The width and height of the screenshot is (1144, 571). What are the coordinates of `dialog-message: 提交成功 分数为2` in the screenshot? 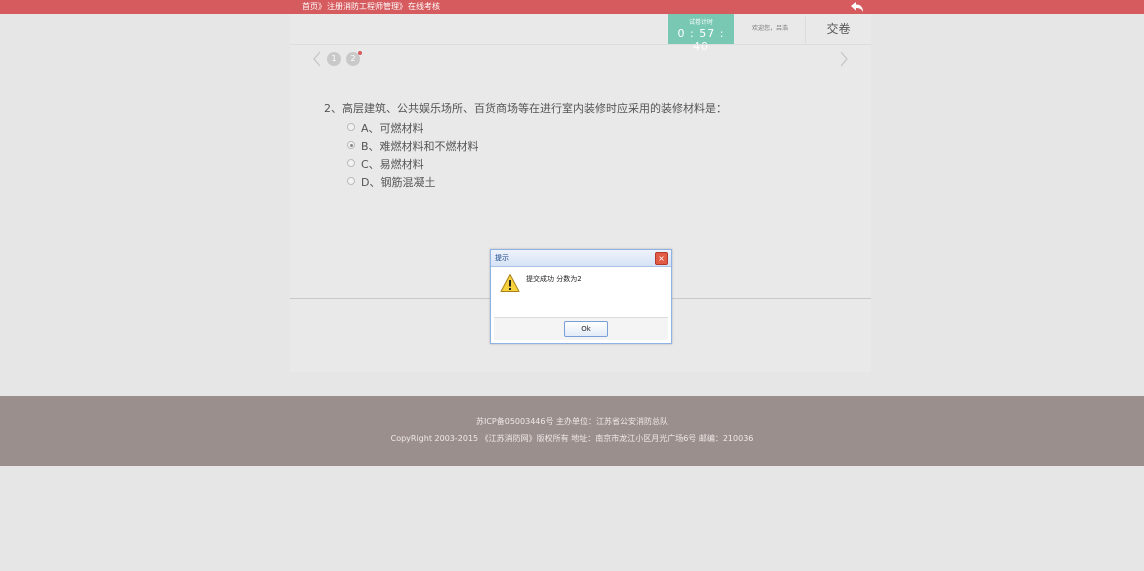 It's located at (554, 279).